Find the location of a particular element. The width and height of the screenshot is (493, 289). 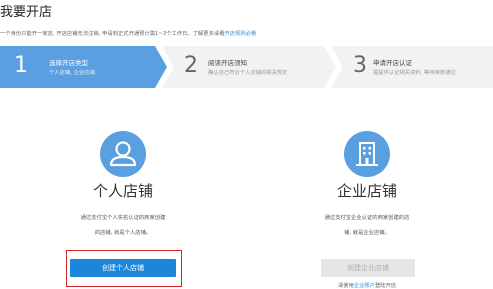

step-2-desc: 确认自己符合个人店铺的相关规定 is located at coordinates (248, 73).